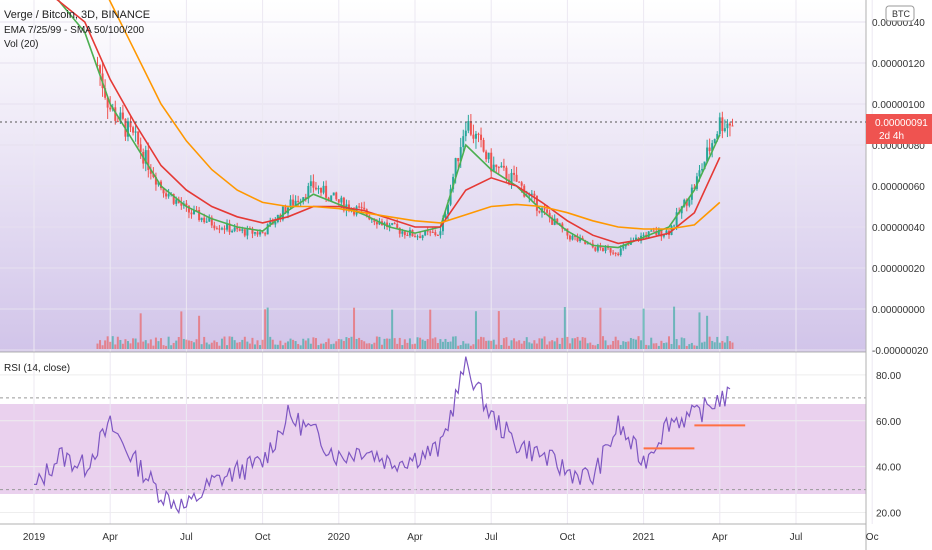  Describe the element at coordinates (74, 30) in the screenshot. I see `ma-legend: EMA 7/25/99 - SMA 50/100/200` at that location.